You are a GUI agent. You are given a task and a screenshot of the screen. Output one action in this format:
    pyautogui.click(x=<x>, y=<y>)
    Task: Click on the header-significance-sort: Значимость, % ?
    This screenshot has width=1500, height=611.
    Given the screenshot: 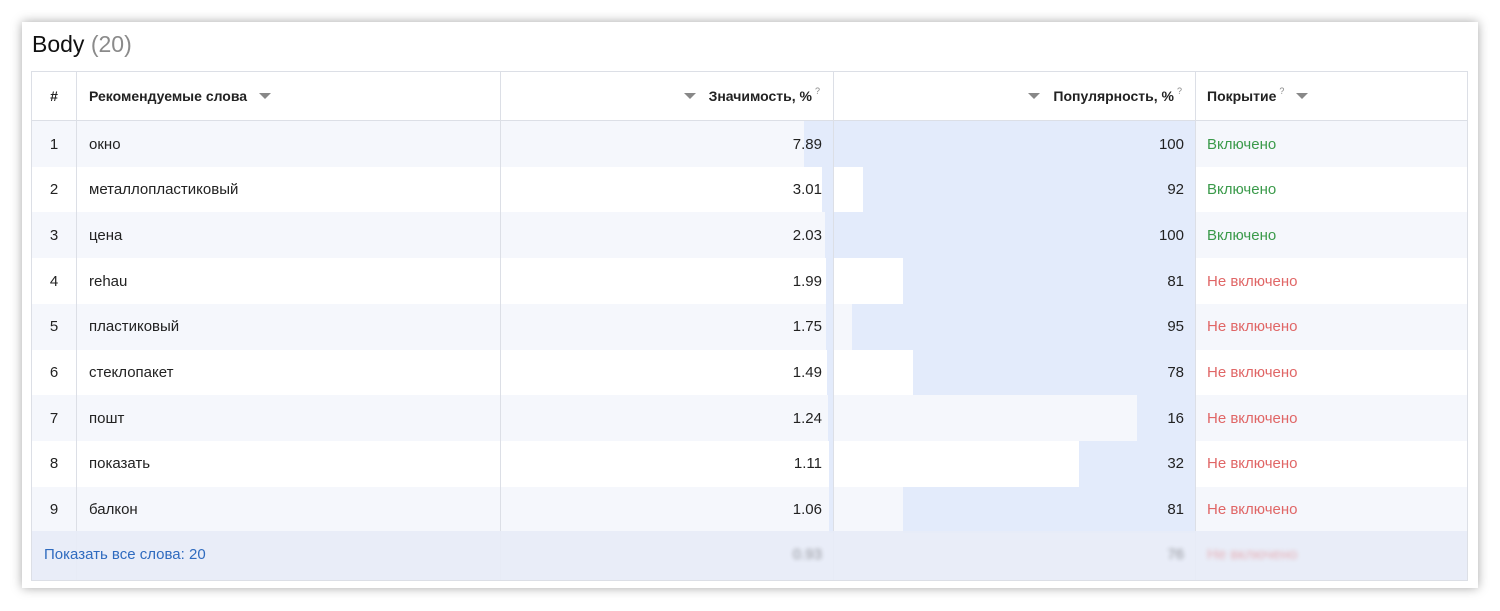 What is the action you would take?
    pyautogui.click(x=660, y=96)
    